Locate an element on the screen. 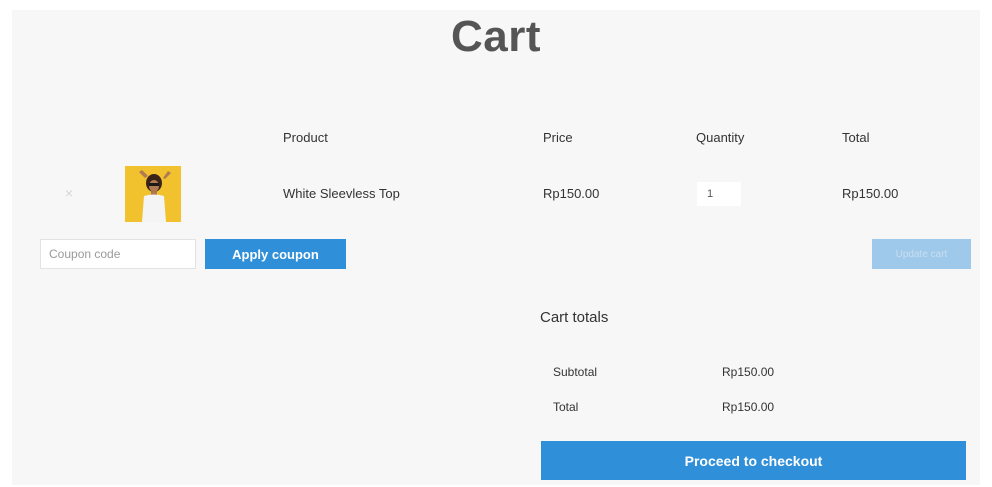 This screenshot has height=487, width=992. subtotal-label: Subtotal is located at coordinates (575, 372).